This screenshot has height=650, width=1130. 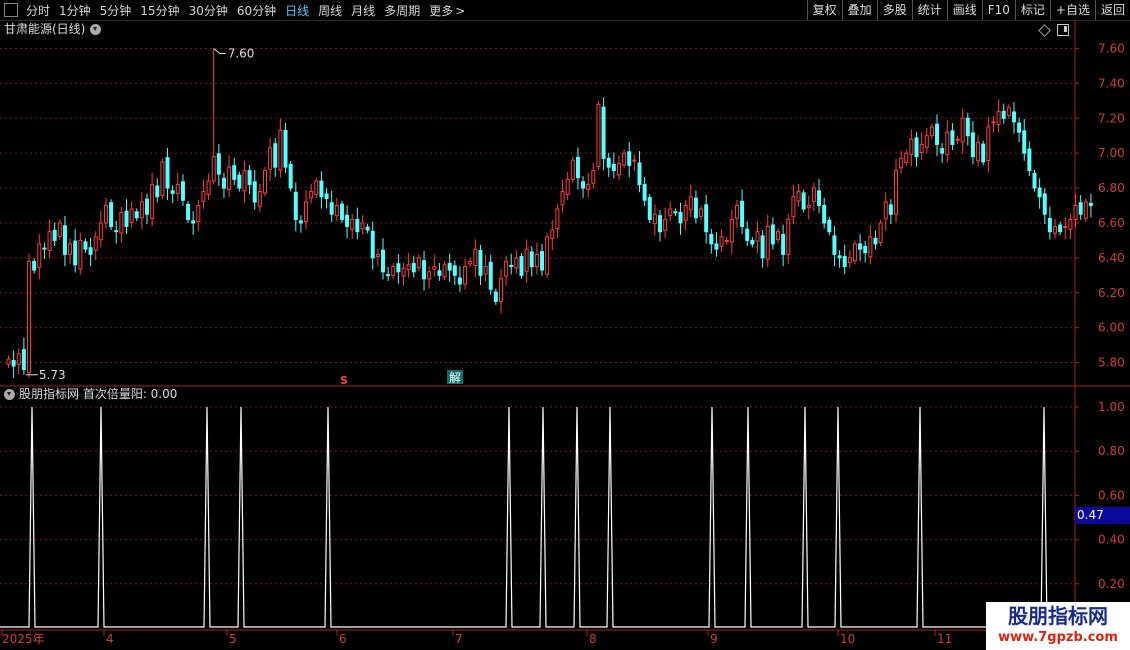 What do you see at coordinates (297, 10) in the screenshot?
I see `tab-period-daily: 日线` at bounding box center [297, 10].